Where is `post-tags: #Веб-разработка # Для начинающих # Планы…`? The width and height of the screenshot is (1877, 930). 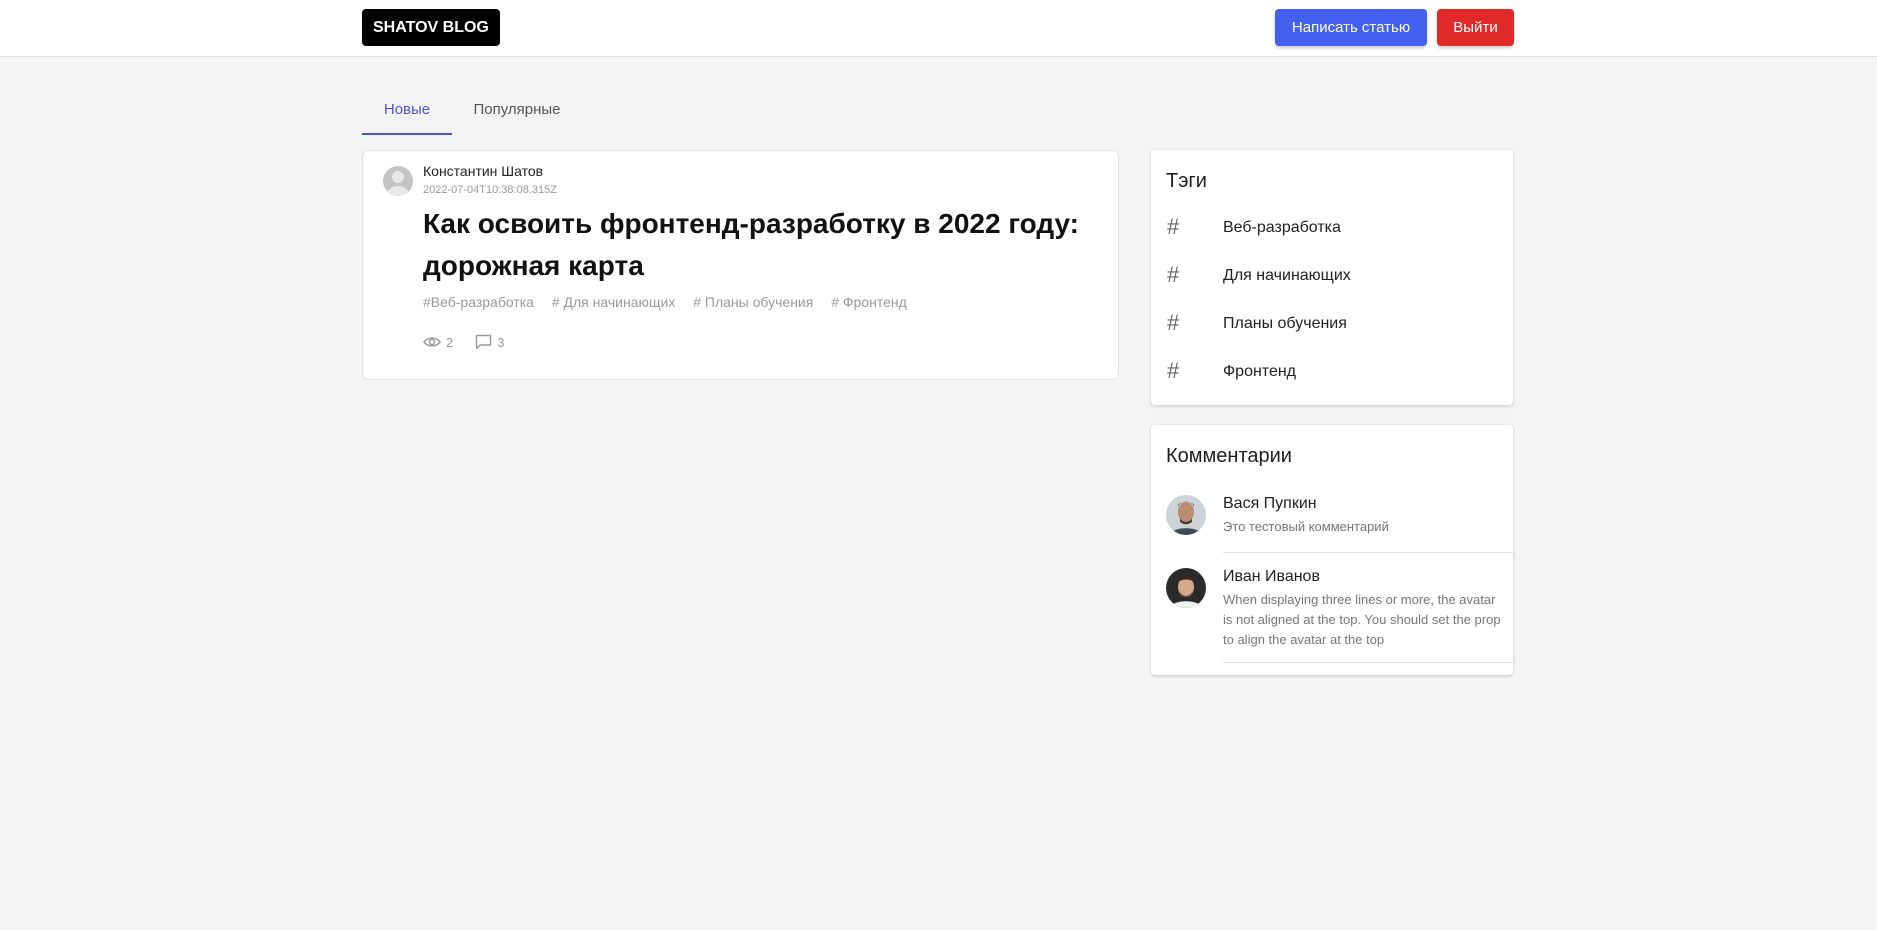
post-tags: #Веб-разработка # Для начинающих # Планы… is located at coordinates (672, 302).